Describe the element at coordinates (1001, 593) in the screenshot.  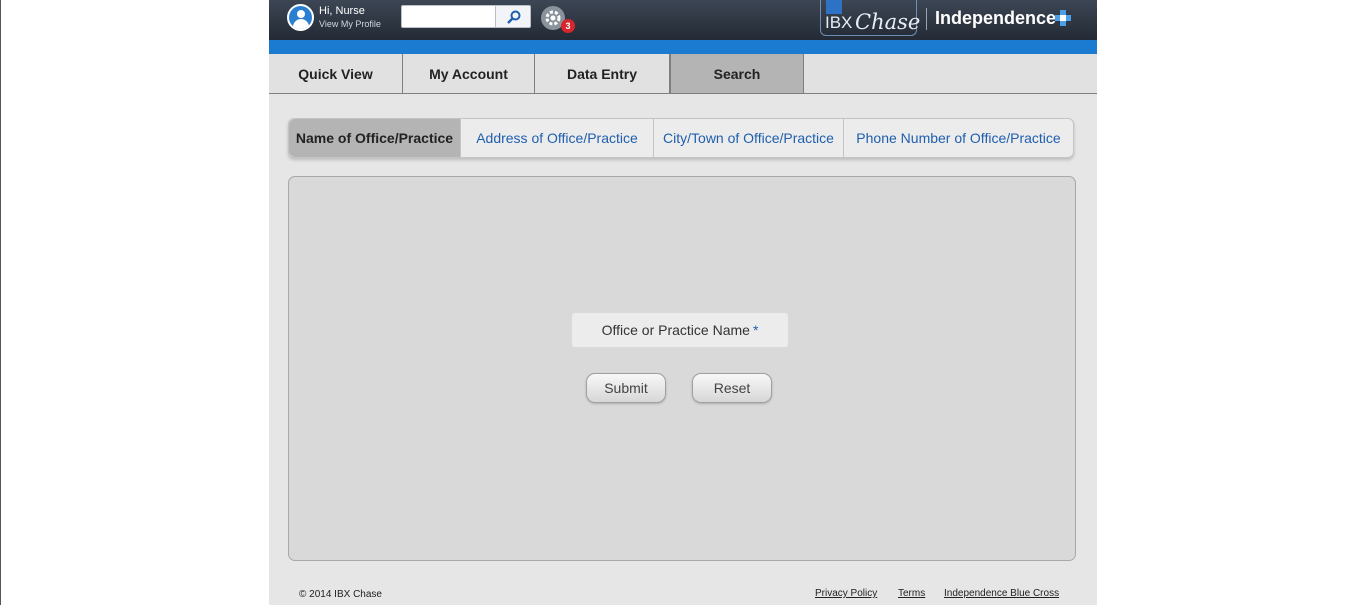
I see `independence-blue-cross-link: Independence Blue Cross` at that location.